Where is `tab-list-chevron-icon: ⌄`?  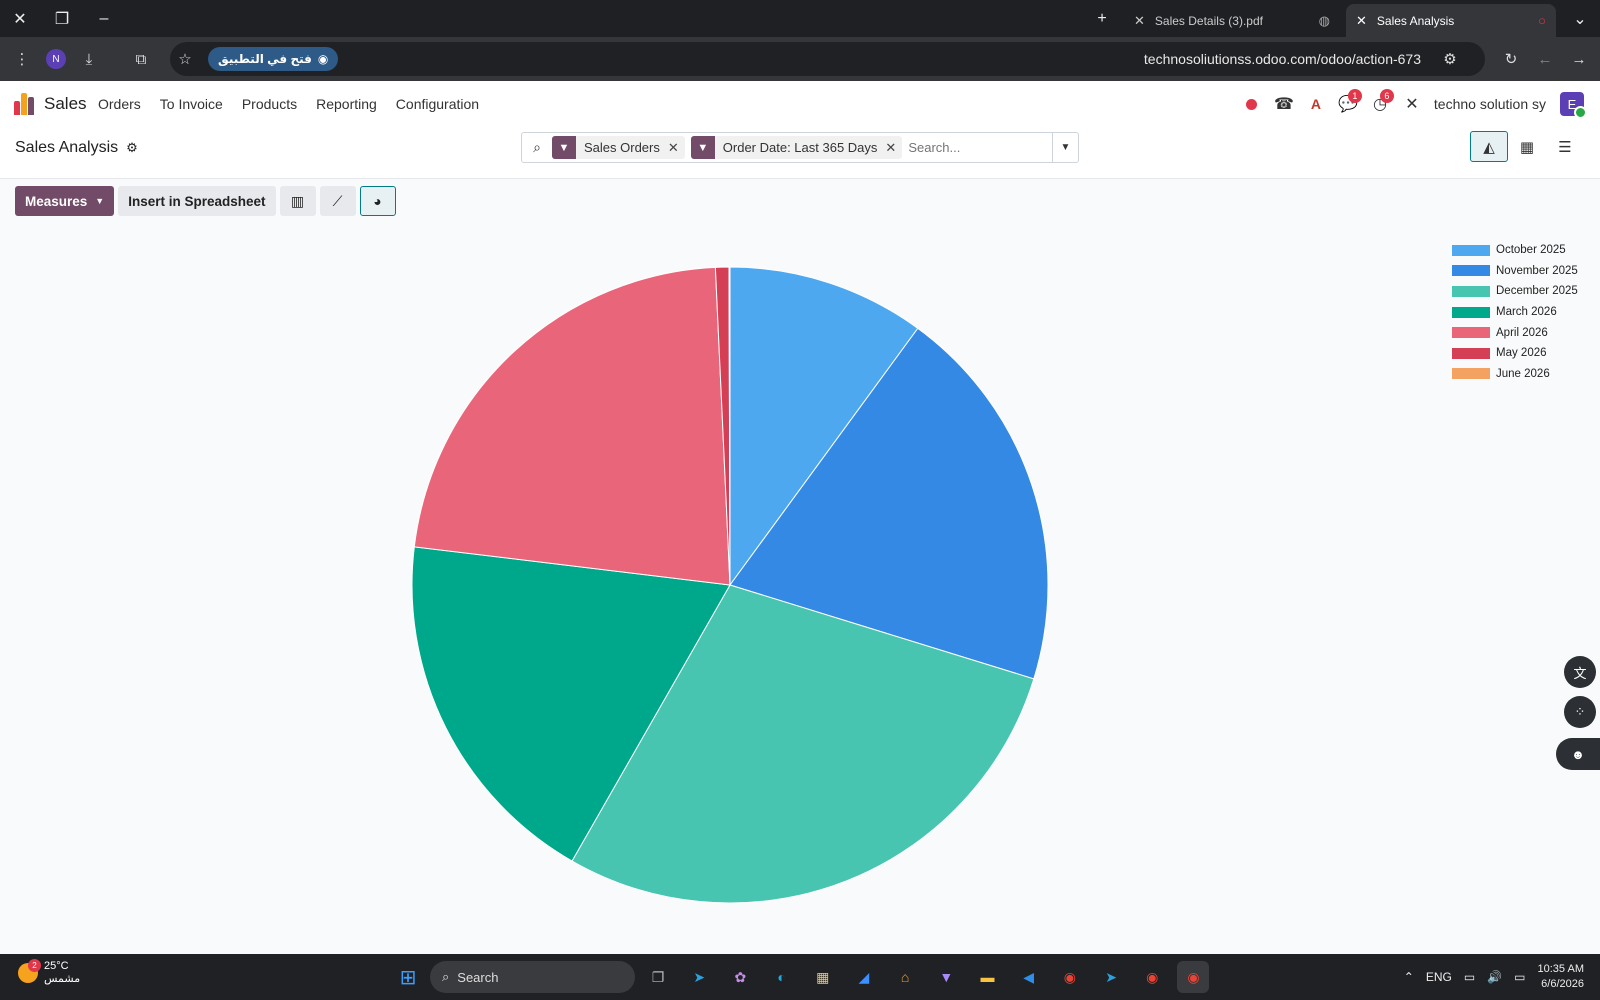
tab-list-chevron-icon: ⌄ is located at coordinates (1580, 18).